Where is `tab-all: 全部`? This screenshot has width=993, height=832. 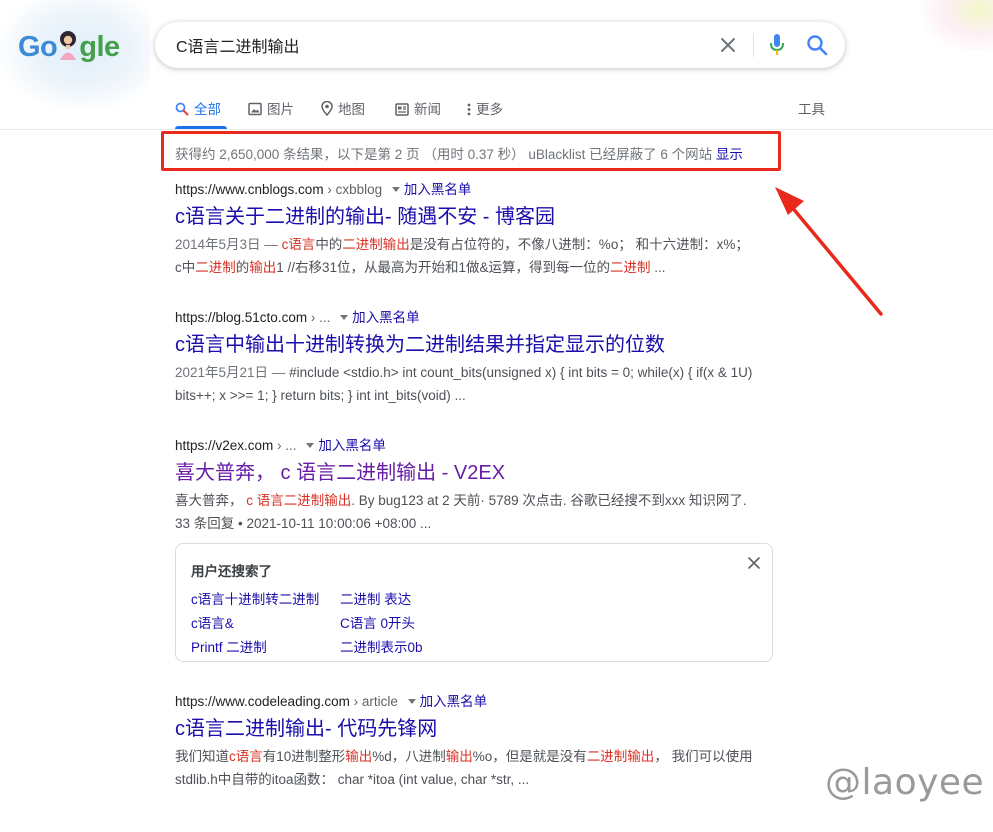
tab-all: 全部 is located at coordinates (198, 108).